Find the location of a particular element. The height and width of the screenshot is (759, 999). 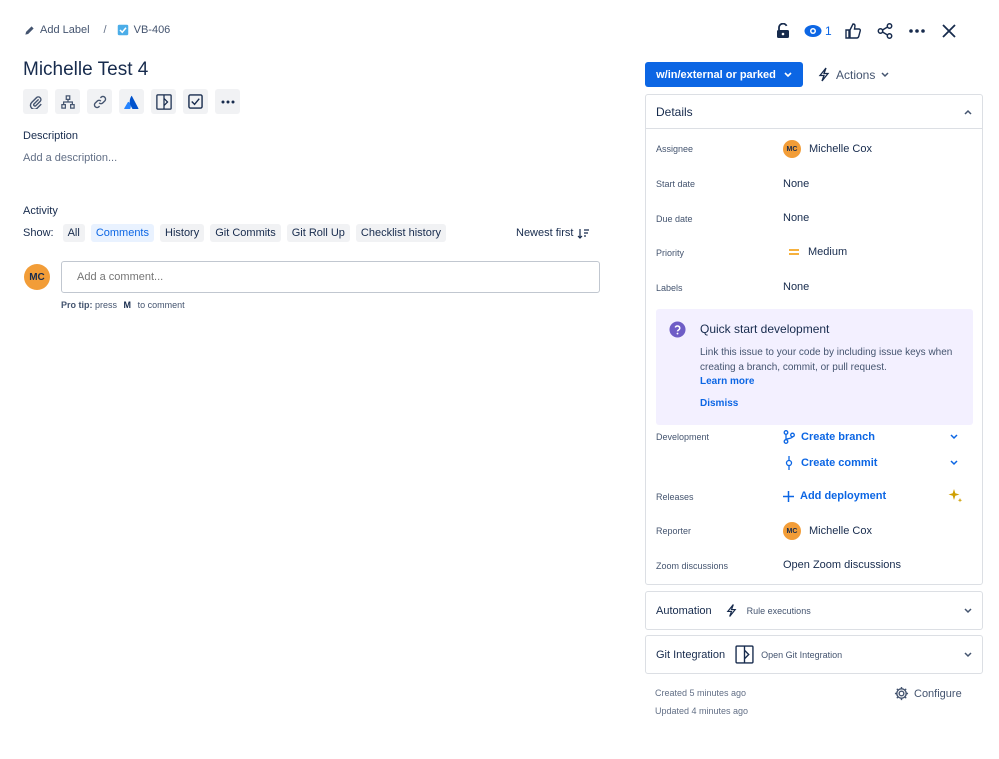

atlassian-logo-icon is located at coordinates (131, 102).